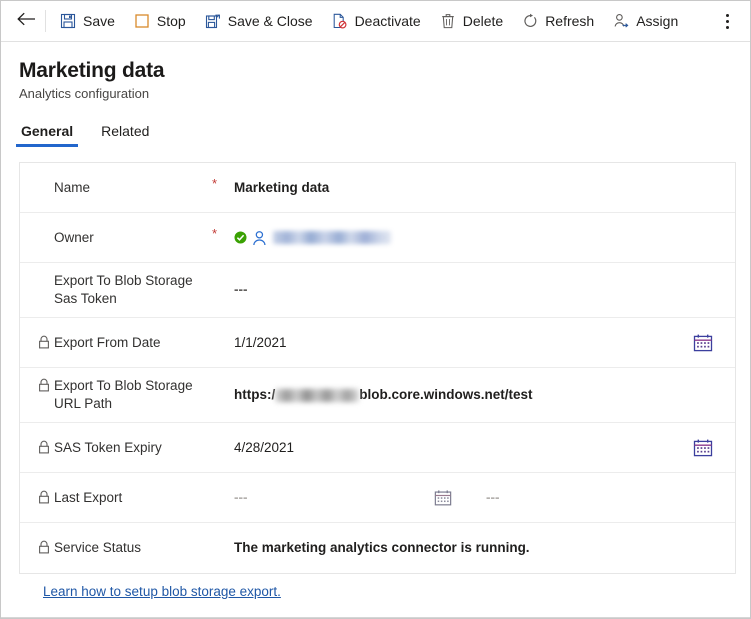 The height and width of the screenshot is (619, 751). I want to click on delete-button: Delete, so click(471, 21).